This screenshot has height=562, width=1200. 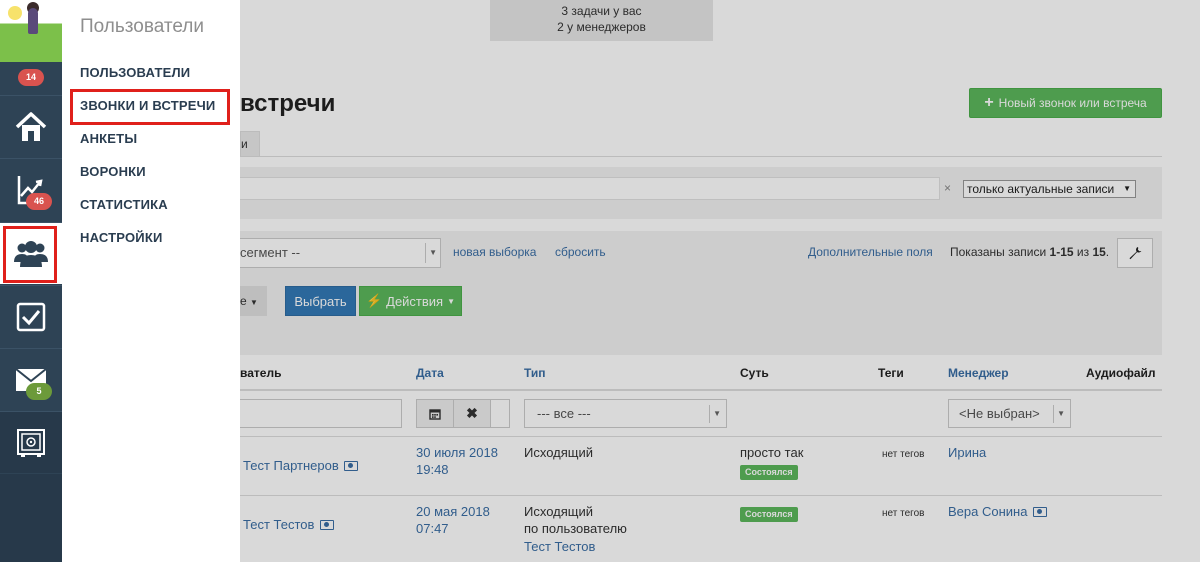 What do you see at coordinates (575, 528) in the screenshot?
I see `row-type-detail: по пользователю` at bounding box center [575, 528].